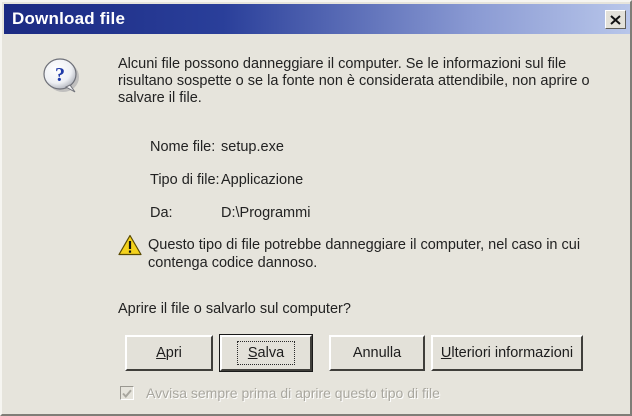 The image size is (632, 416). I want to click on file-name-value: setup.exe, so click(252, 147).